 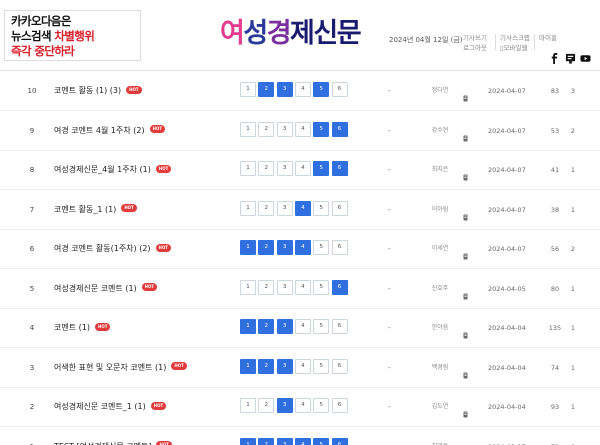 What do you see at coordinates (389, 170) in the screenshot?
I see `row-dash: -` at bounding box center [389, 170].